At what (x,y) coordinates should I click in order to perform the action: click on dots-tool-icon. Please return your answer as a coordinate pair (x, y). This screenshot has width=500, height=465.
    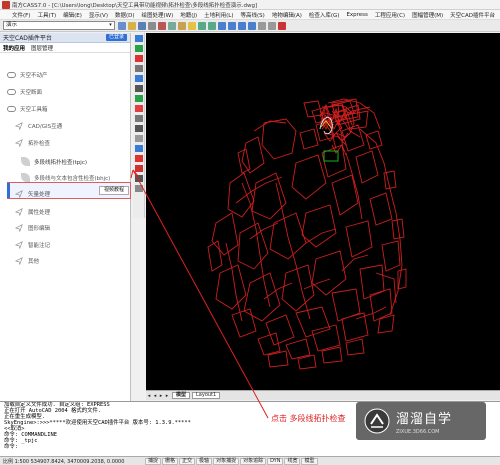
    Looking at the image, I should click on (138, 138).